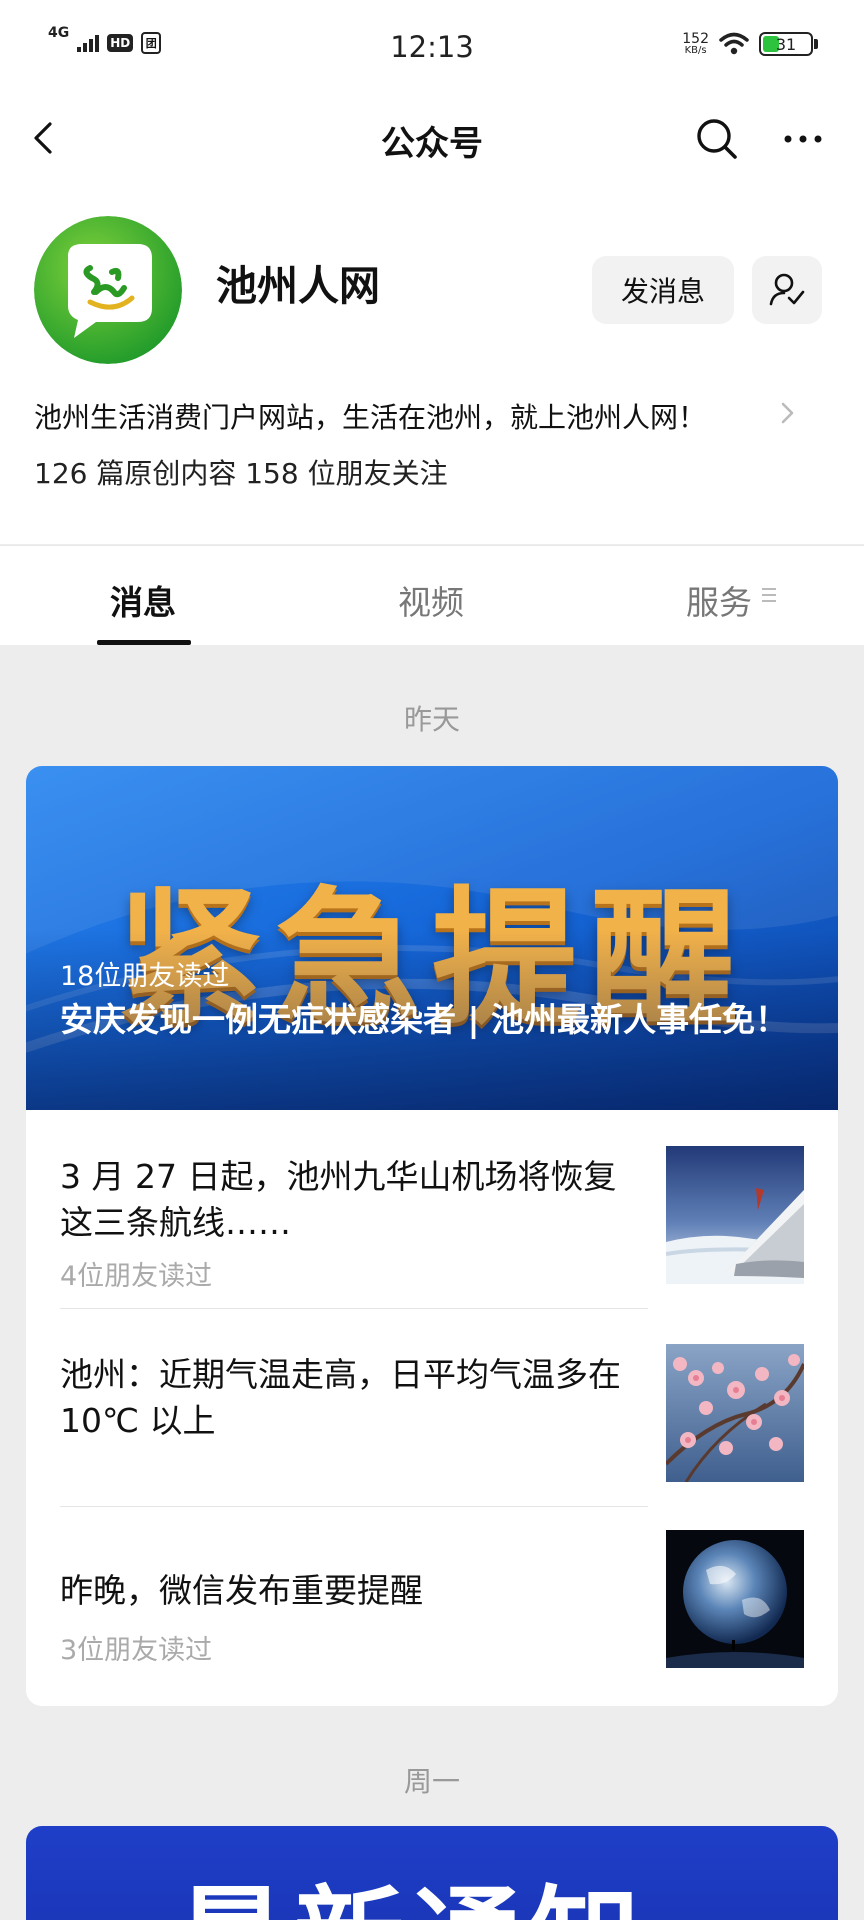 The height and width of the screenshot is (1920, 864). Describe the element at coordinates (431, 719) in the screenshot. I see `date-label: 昨天` at that location.